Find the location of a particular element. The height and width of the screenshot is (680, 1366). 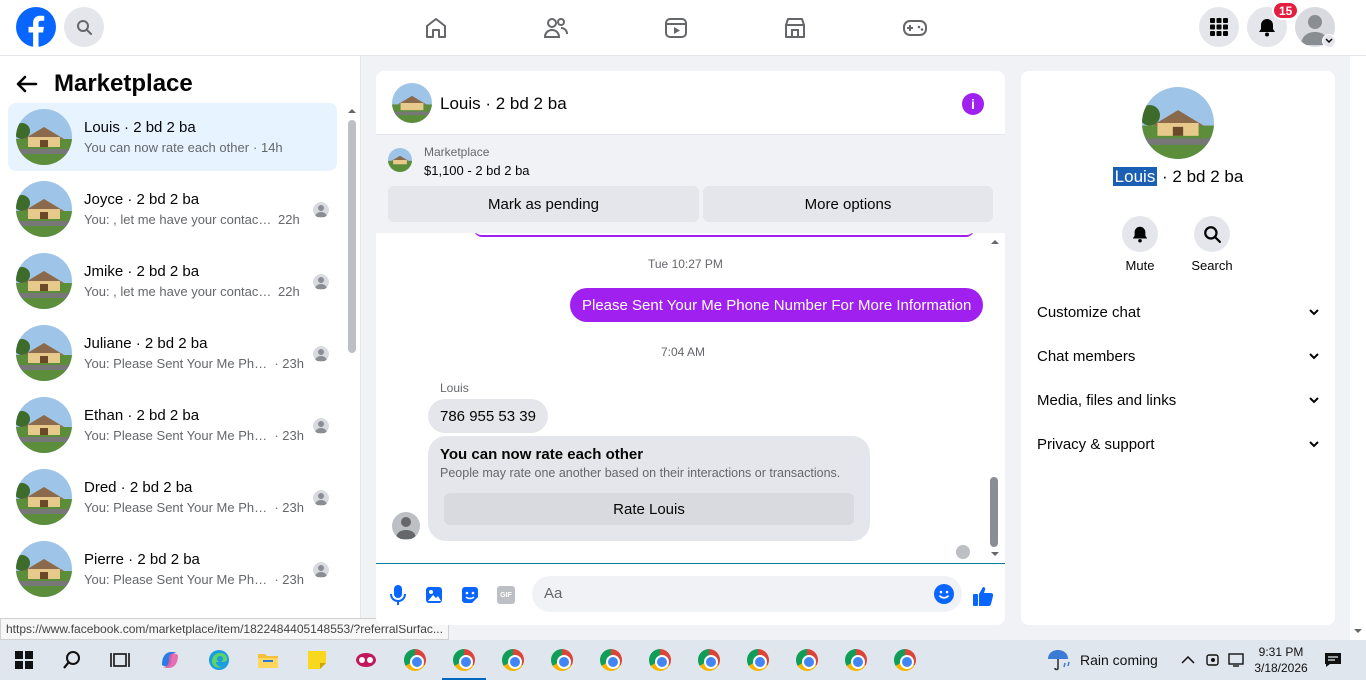

contact-name-highlighted: Louis is located at coordinates (1135, 176).